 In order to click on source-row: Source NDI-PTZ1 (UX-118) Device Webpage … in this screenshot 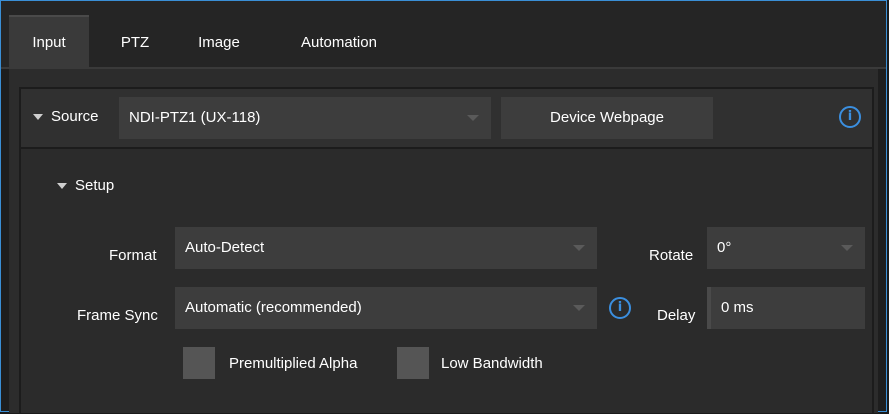, I will do `click(446, 118)`.